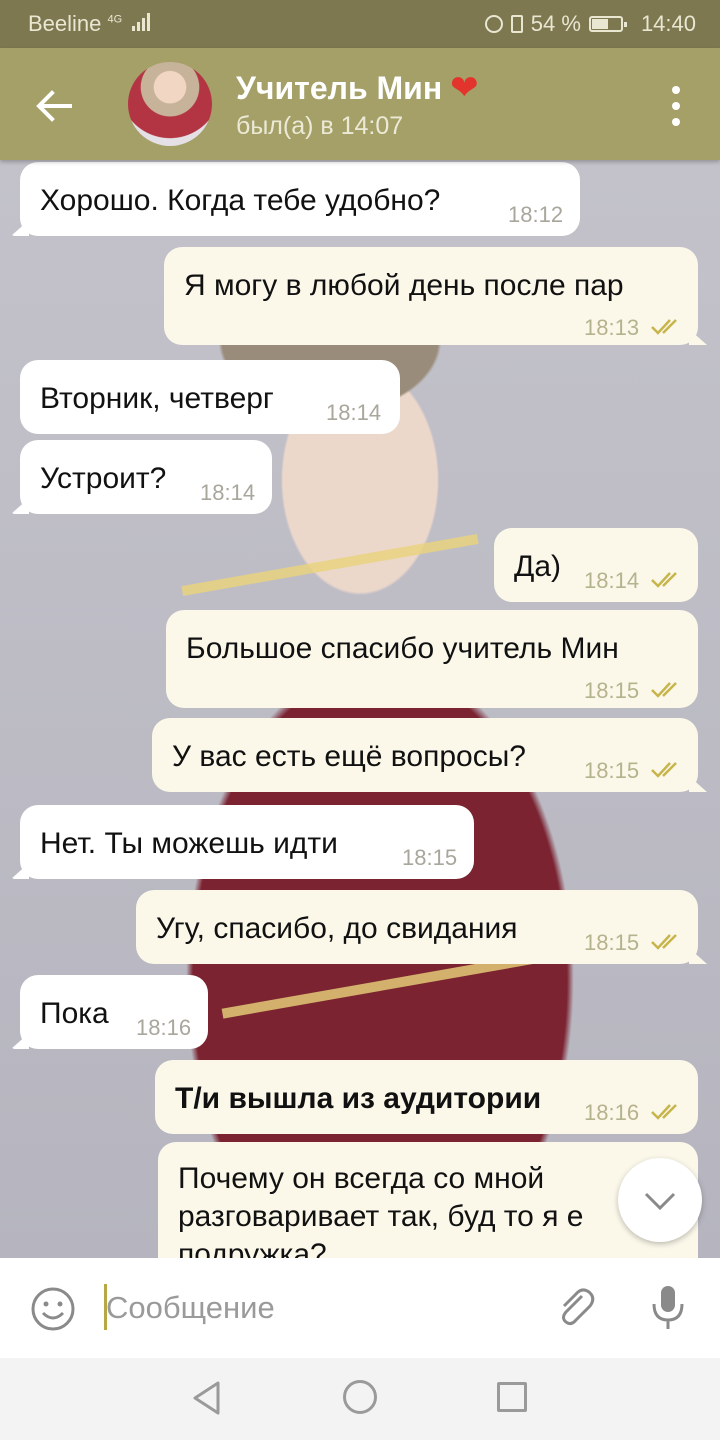 Image resolution: width=720 pixels, height=1440 pixels. I want to click on contact-name: Учитель Мин, so click(339, 87).